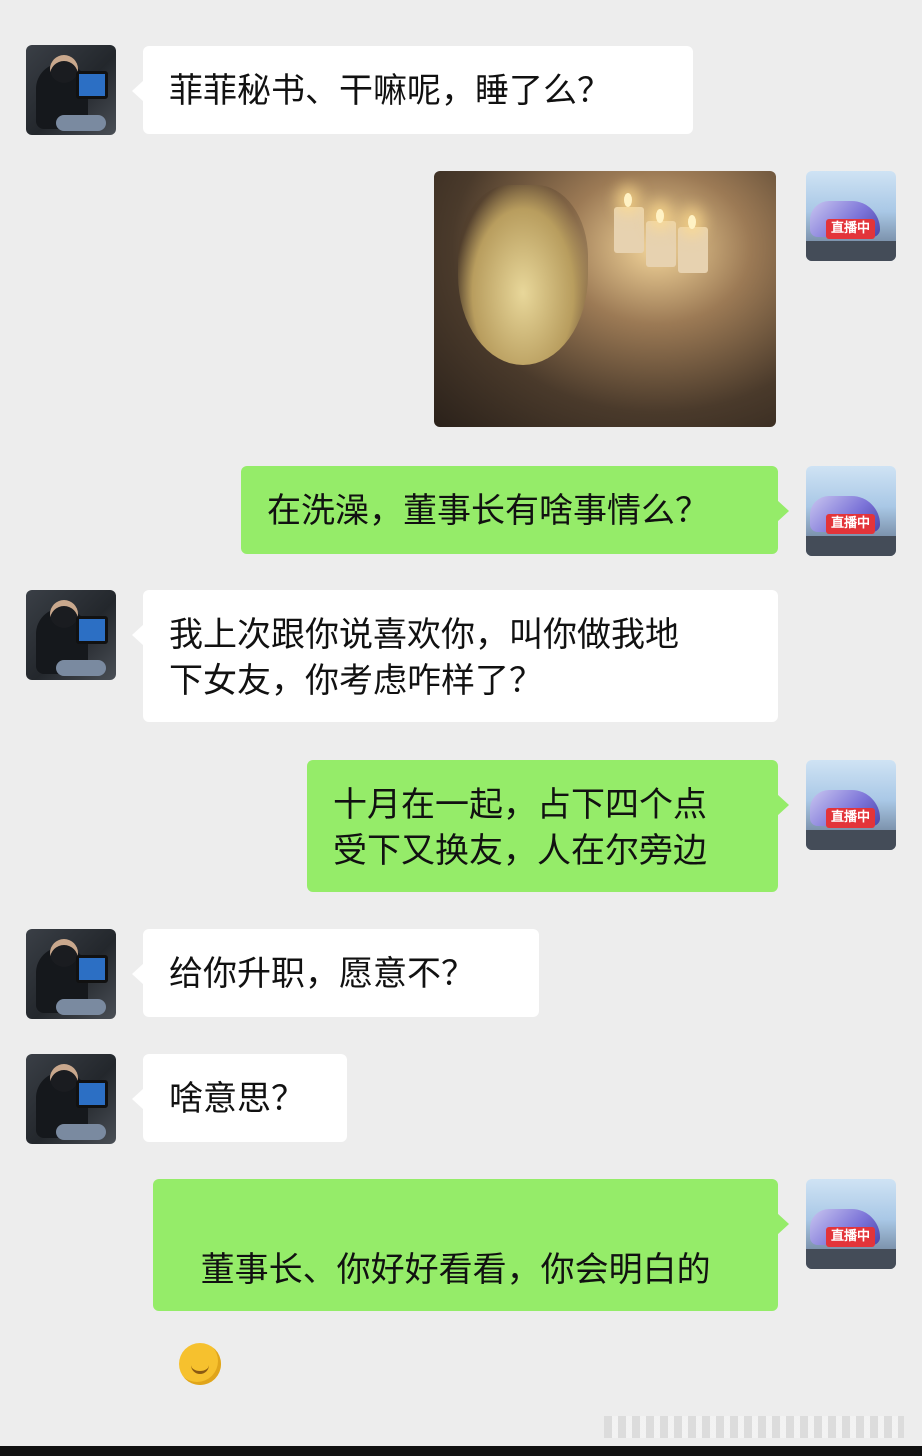  I want to click on message-bubble-outgoing: 董事长、你好好看看，你会明白的, so click(471, 1282).